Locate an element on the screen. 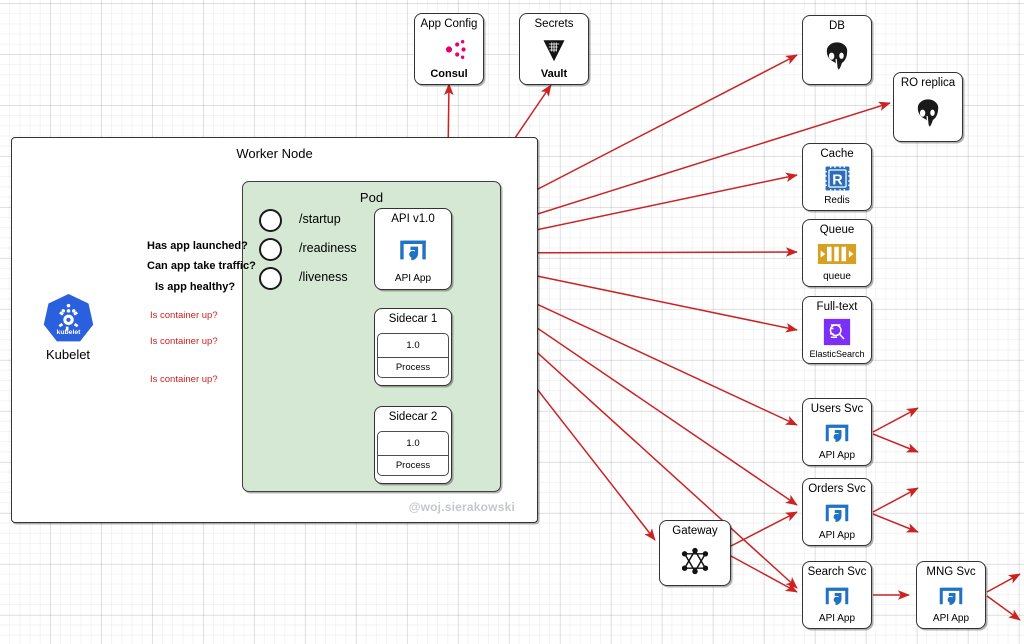  orders-svc-subtitle: API App is located at coordinates (837, 535).